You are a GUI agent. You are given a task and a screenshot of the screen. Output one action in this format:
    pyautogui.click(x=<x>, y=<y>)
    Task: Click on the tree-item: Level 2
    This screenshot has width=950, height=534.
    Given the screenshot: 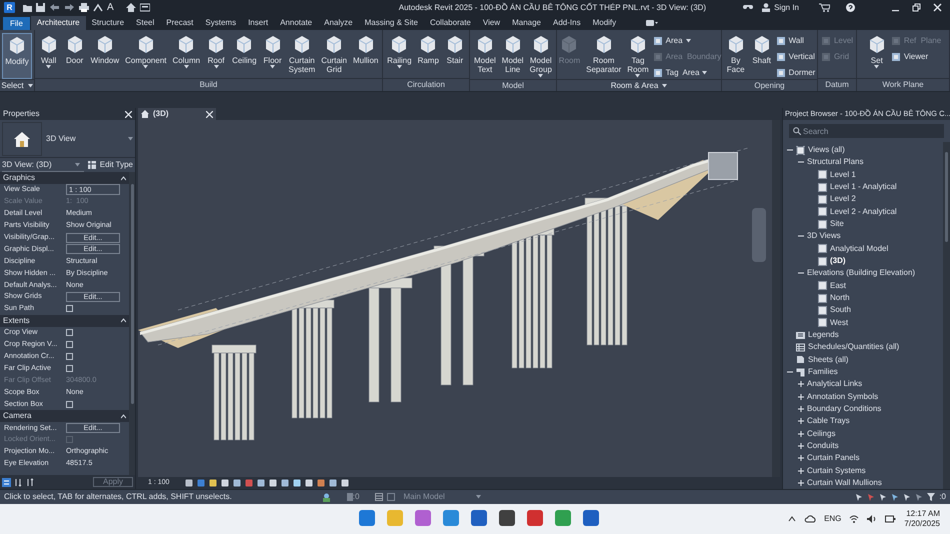 What is the action you would take?
    pyautogui.click(x=843, y=199)
    